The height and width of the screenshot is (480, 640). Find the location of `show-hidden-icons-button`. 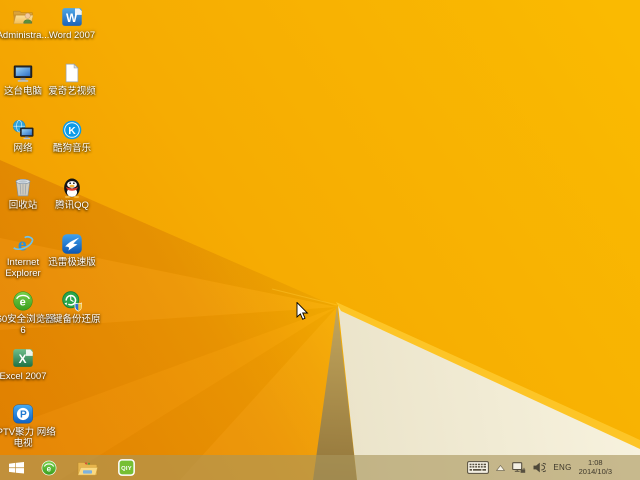

show-hidden-icons-button is located at coordinates (501, 467).